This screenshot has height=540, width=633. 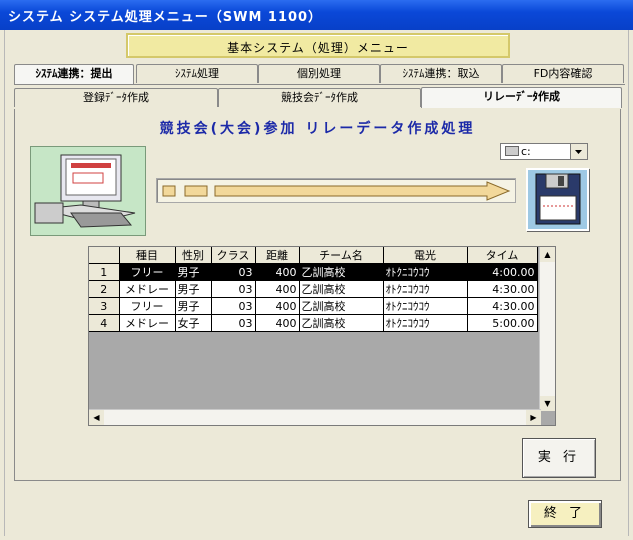 I want to click on table-row: 4 メドレー 女子 03 400 乙訓高校 ｵﾄｸﾆｺｳｺｳ 5:00.00, so click(x=313, y=323).